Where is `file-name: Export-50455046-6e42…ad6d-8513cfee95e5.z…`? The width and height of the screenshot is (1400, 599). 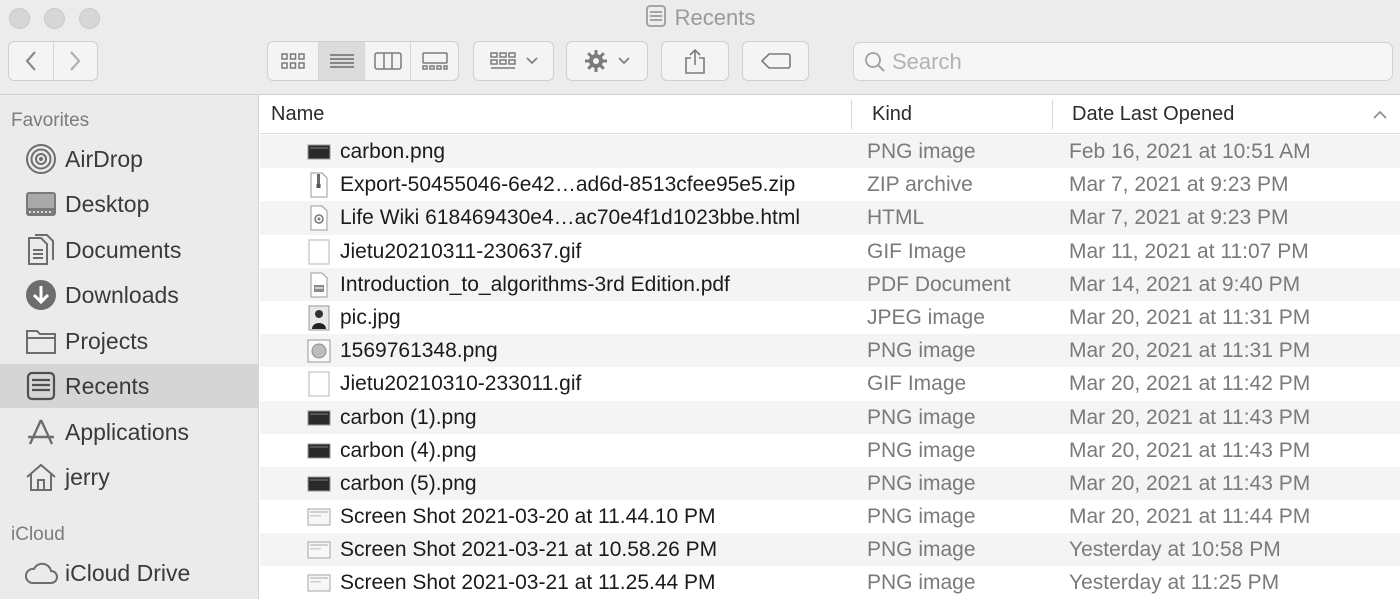 file-name: Export-50455046-6e42…ad6d-8513cfee95e5.z… is located at coordinates (568, 185).